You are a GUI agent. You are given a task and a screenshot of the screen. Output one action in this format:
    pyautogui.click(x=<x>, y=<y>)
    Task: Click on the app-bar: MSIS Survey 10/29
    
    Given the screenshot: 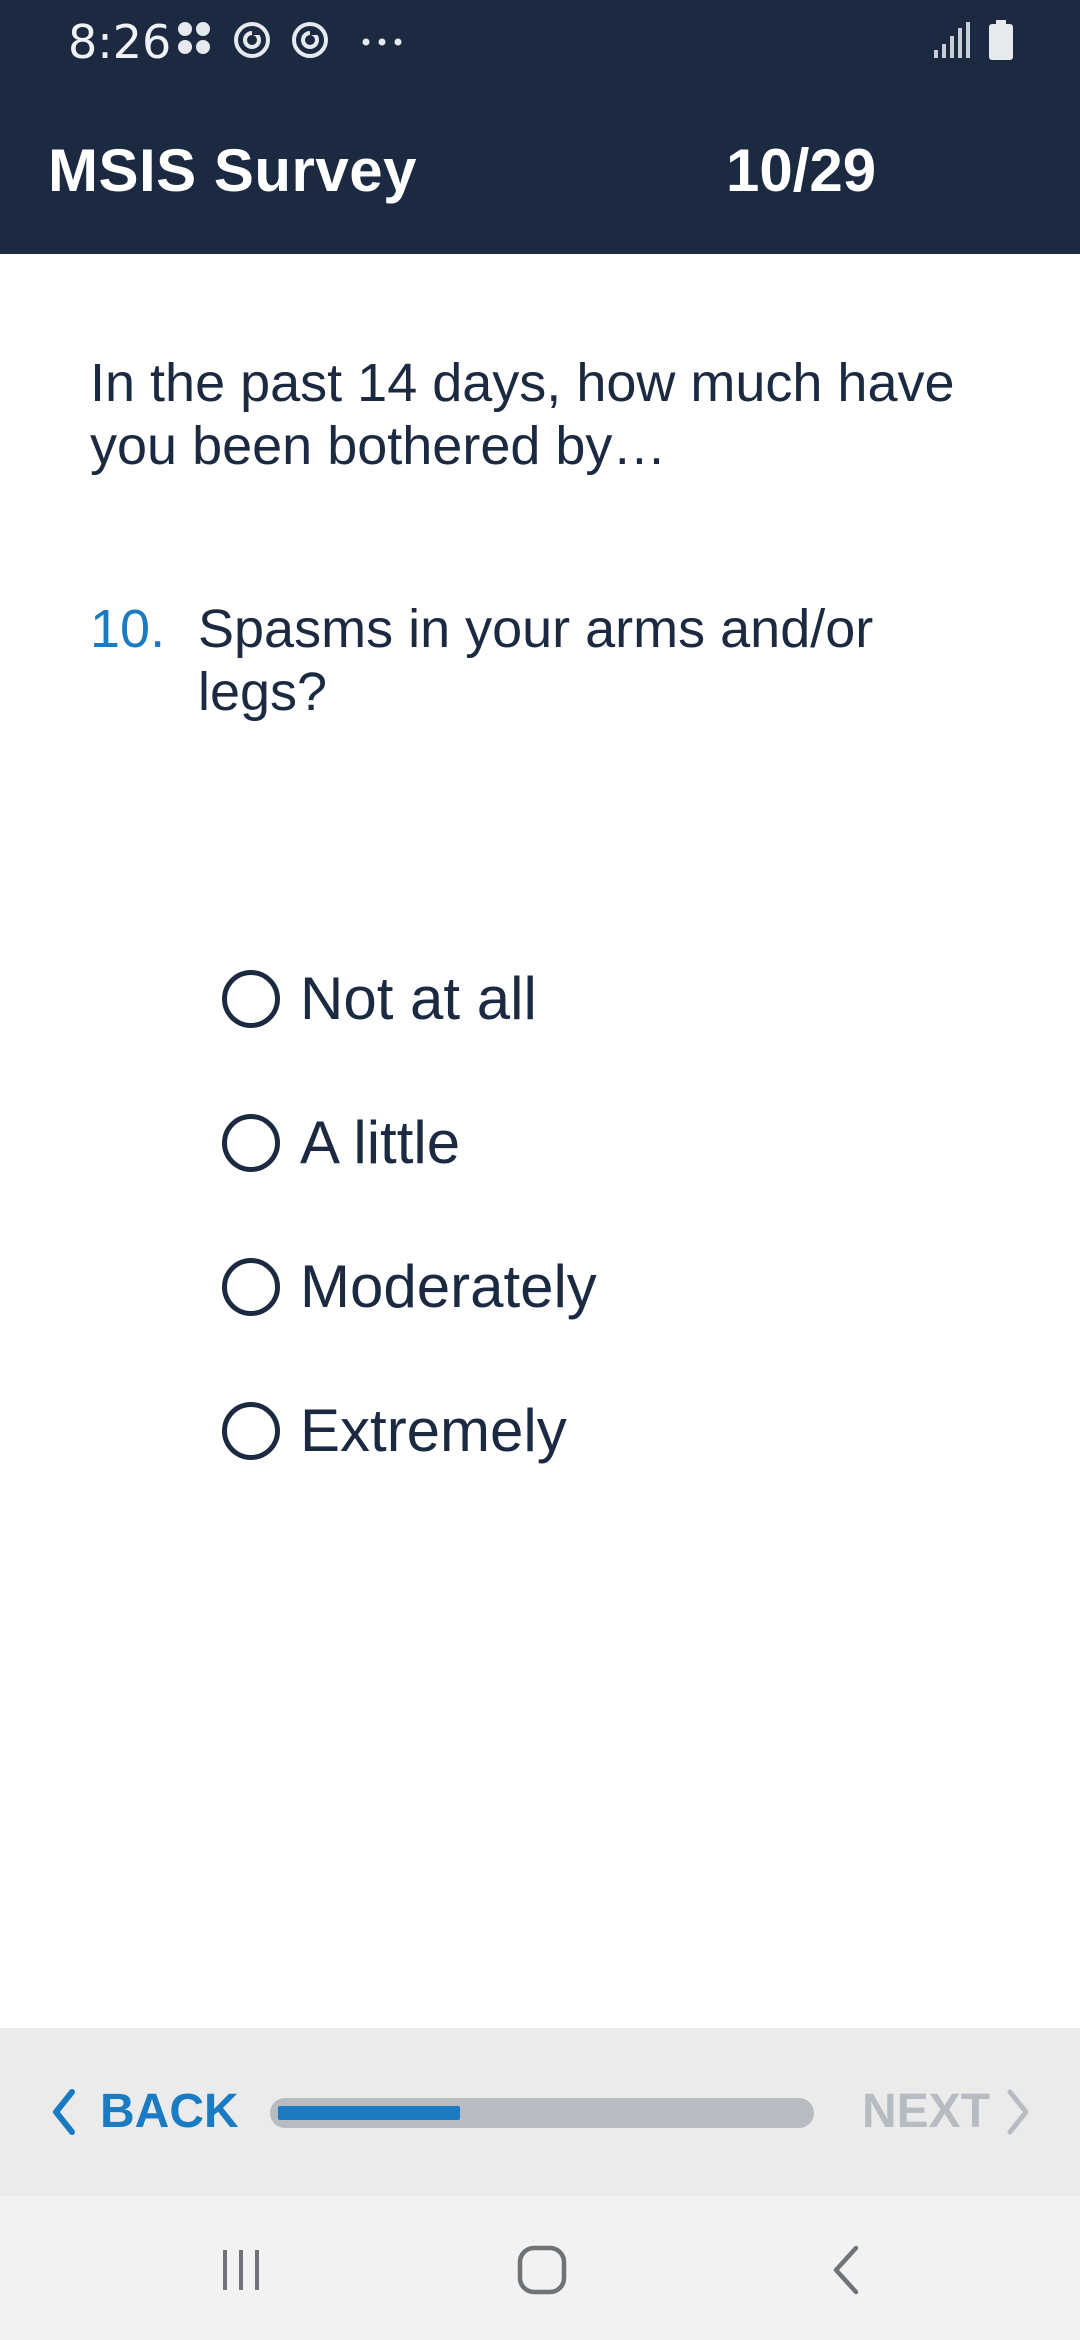 What is the action you would take?
    pyautogui.click(x=540, y=169)
    